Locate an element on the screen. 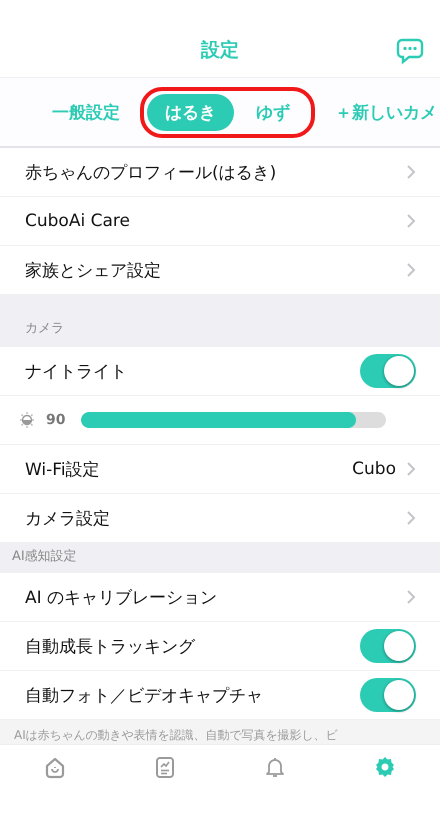 The width and height of the screenshot is (440, 838). setting-label: 赤ちゃんのプロフィール(はるき) is located at coordinates (151, 173).